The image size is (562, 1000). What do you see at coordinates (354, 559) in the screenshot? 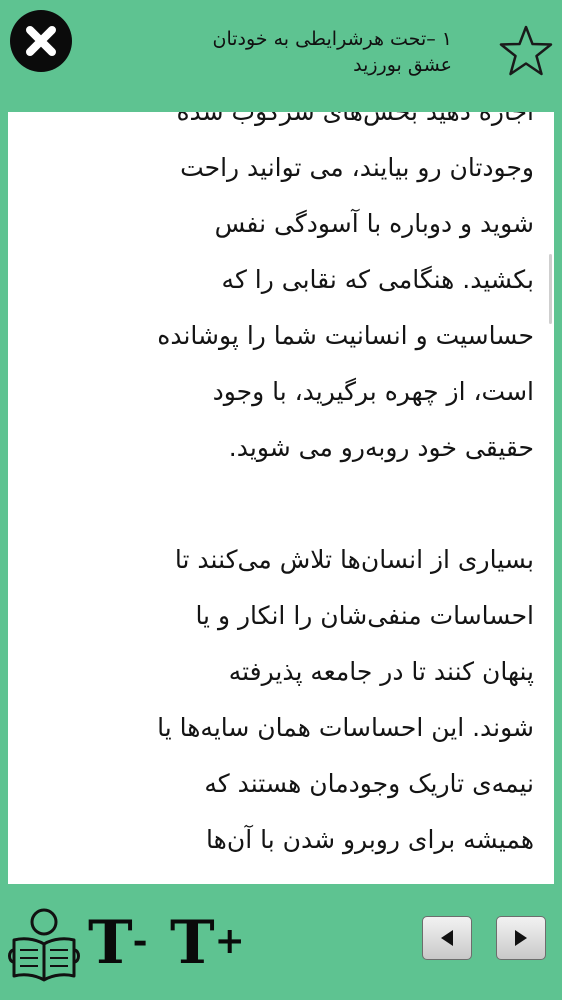
I see `text-line: بسیاری از انسان‌ها تلاش می‌کنند تا` at bounding box center [354, 559].